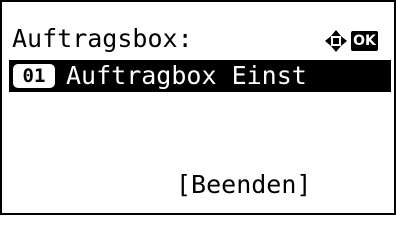 The height and width of the screenshot is (240, 396). Describe the element at coordinates (336, 41) in the screenshot. I see `four-way-arrow-icon` at that location.